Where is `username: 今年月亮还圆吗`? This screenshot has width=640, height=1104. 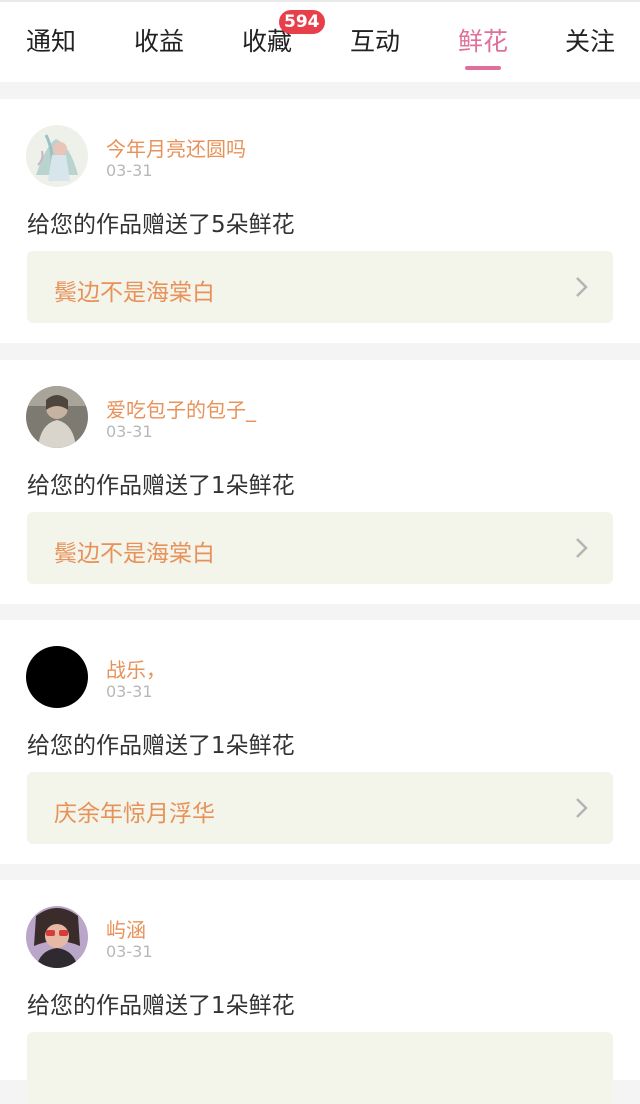 username: 今年月亮还圆吗 is located at coordinates (176, 147).